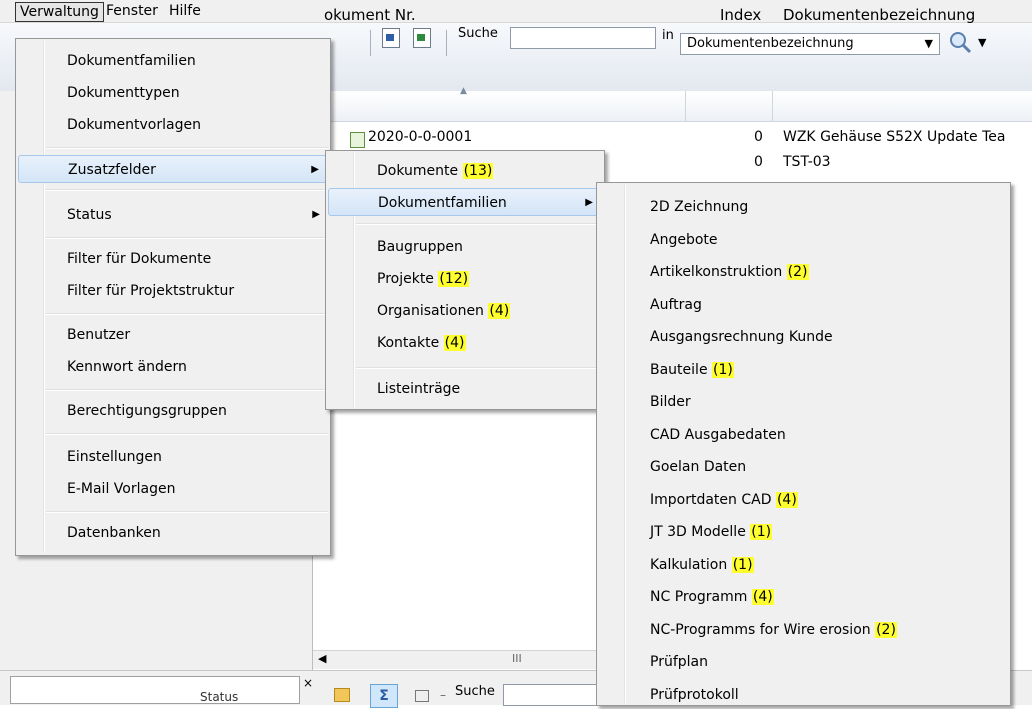  I want to click on menu-item-filter-projektstruktur: Filter für Projektstruktur, so click(173, 291).